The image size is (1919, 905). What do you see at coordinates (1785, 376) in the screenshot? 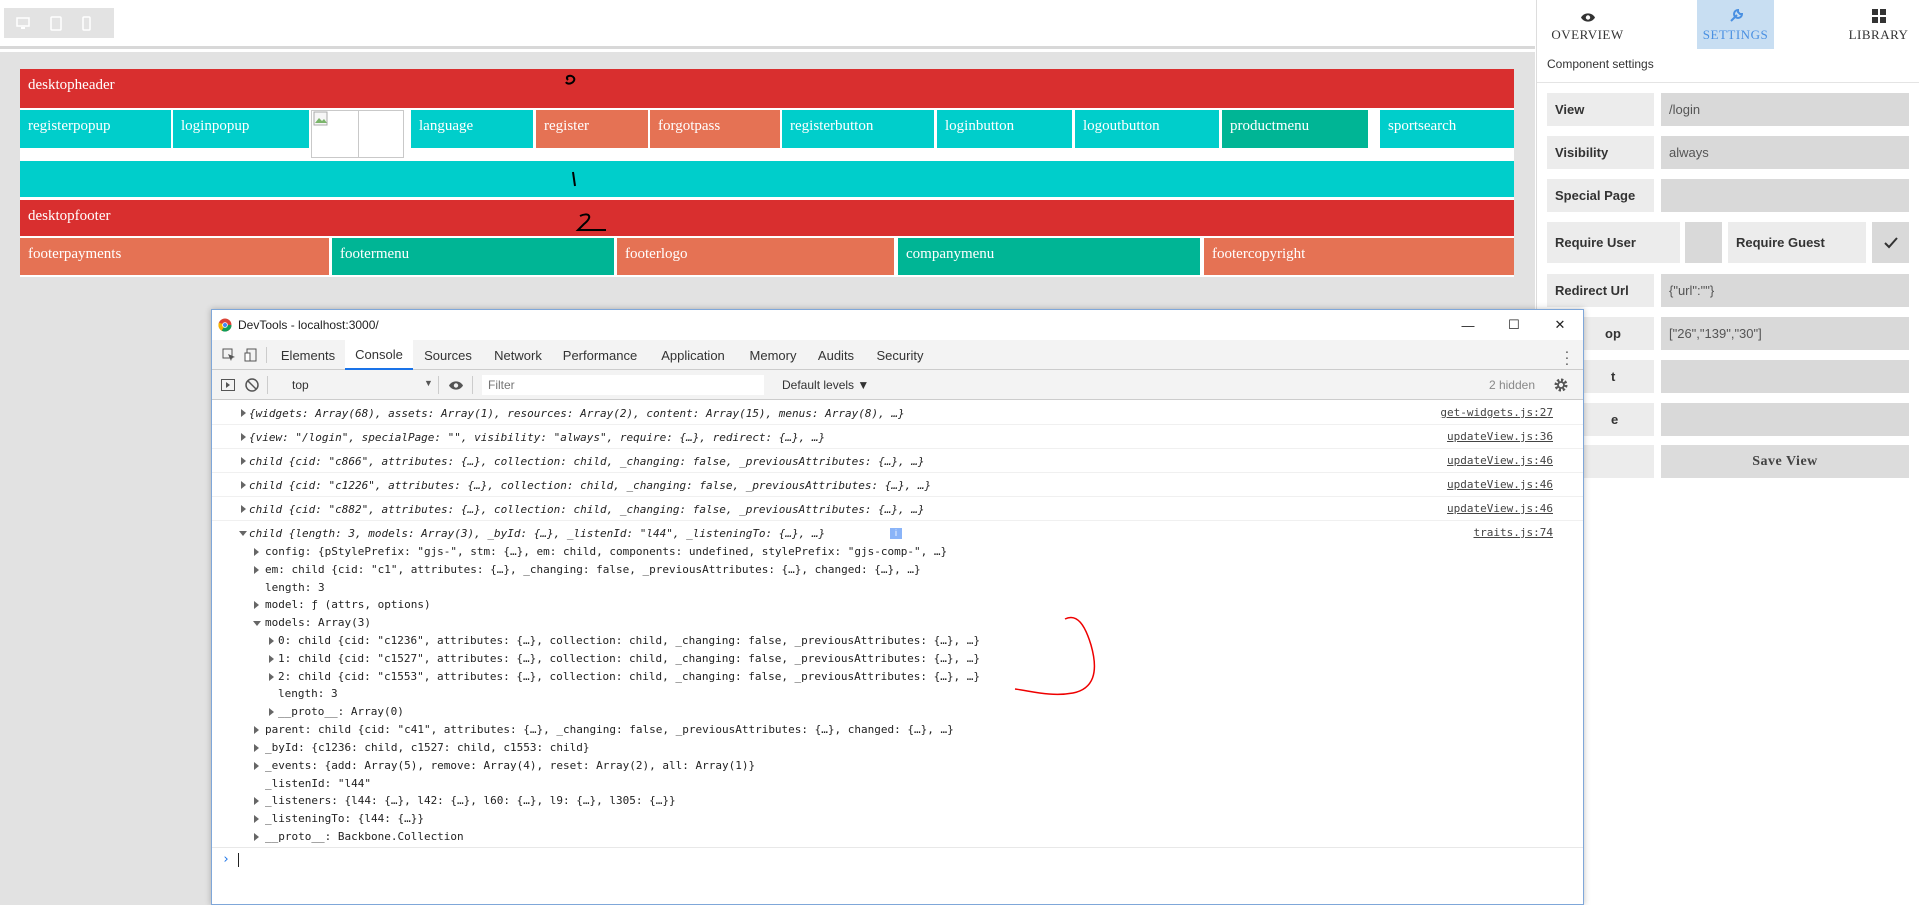
I see `t-field-input` at bounding box center [1785, 376].